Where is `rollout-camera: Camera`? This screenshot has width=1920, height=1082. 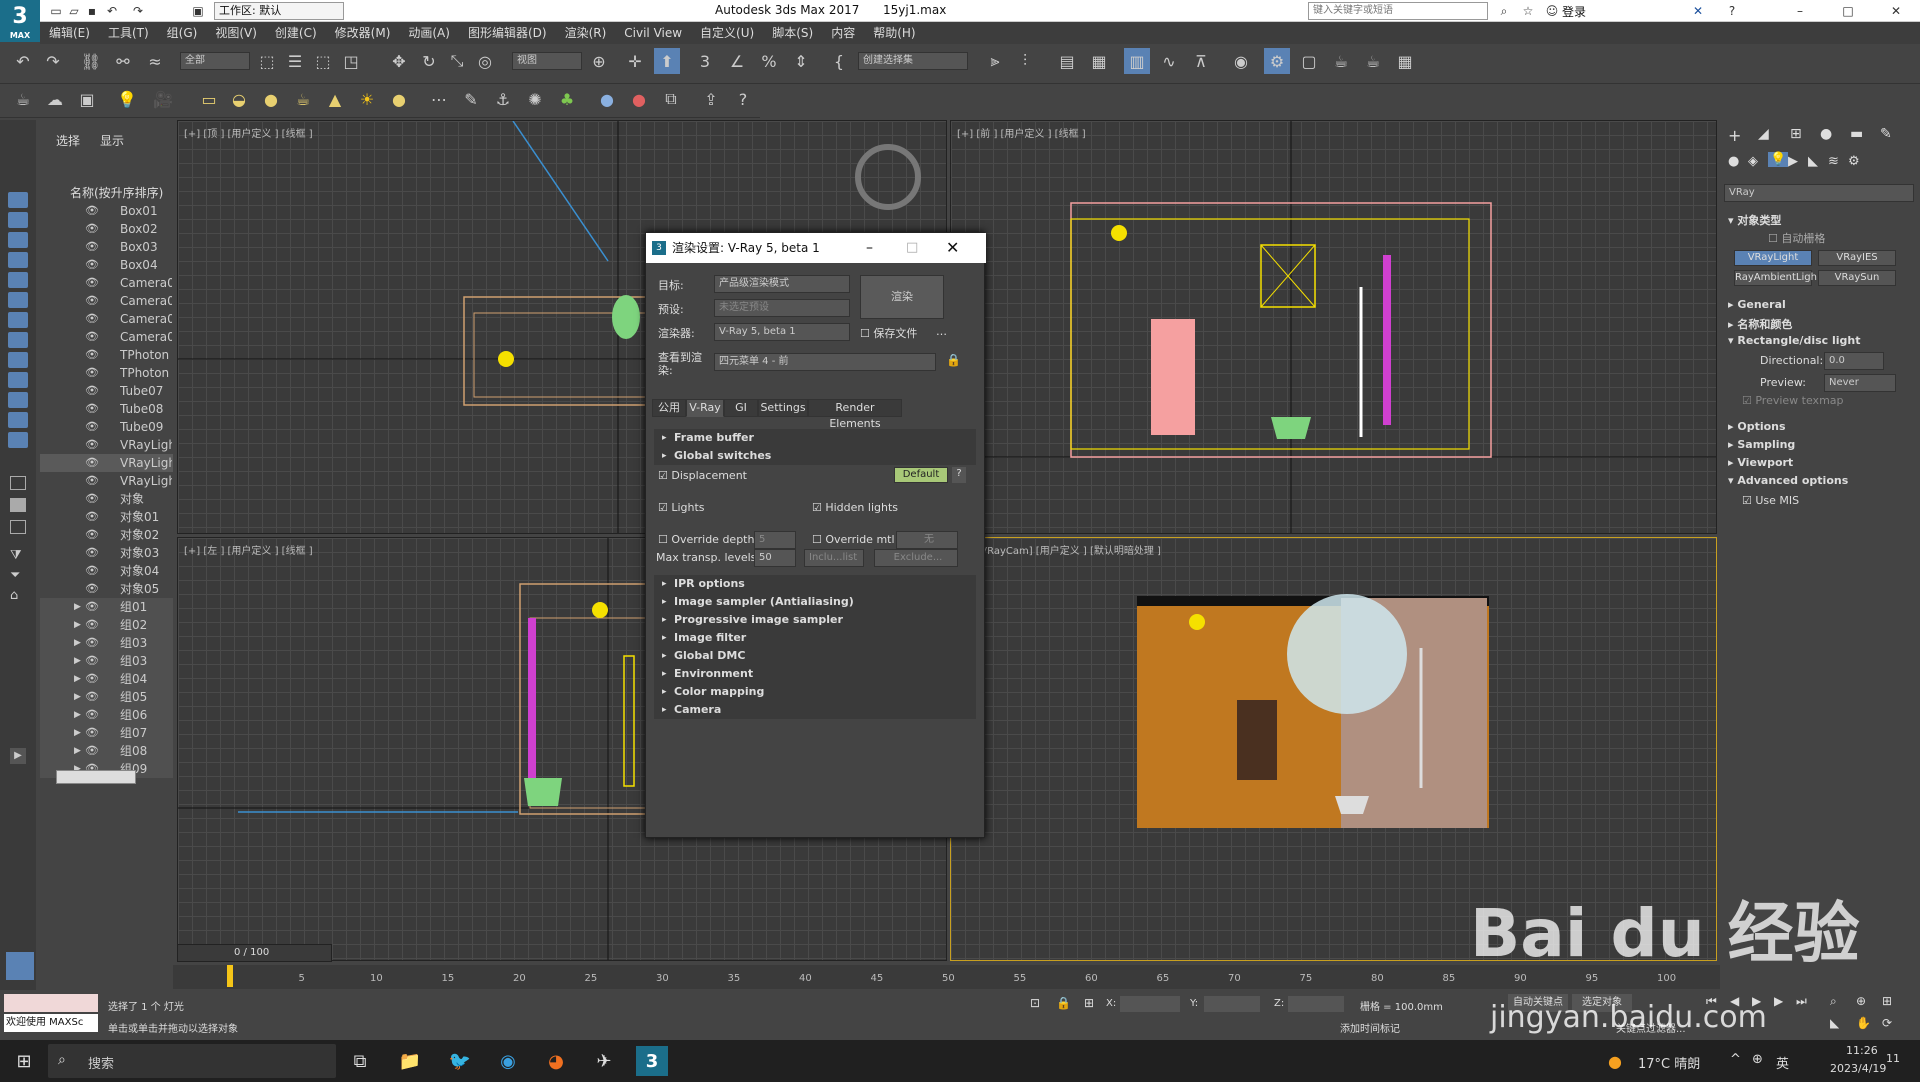
rollout-camera: Camera is located at coordinates (815, 710).